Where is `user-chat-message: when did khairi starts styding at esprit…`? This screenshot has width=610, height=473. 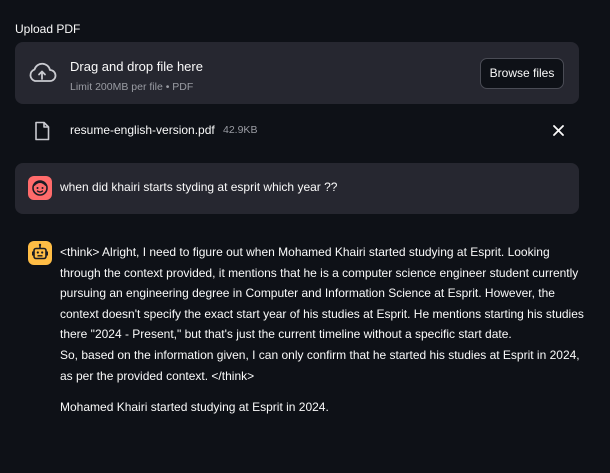
user-chat-message: when did khairi starts styding at esprit… is located at coordinates (297, 188).